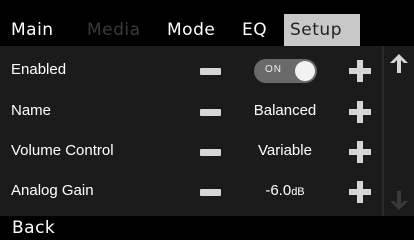  Describe the element at coordinates (305, 71) in the screenshot. I see `toggle-knob` at that location.